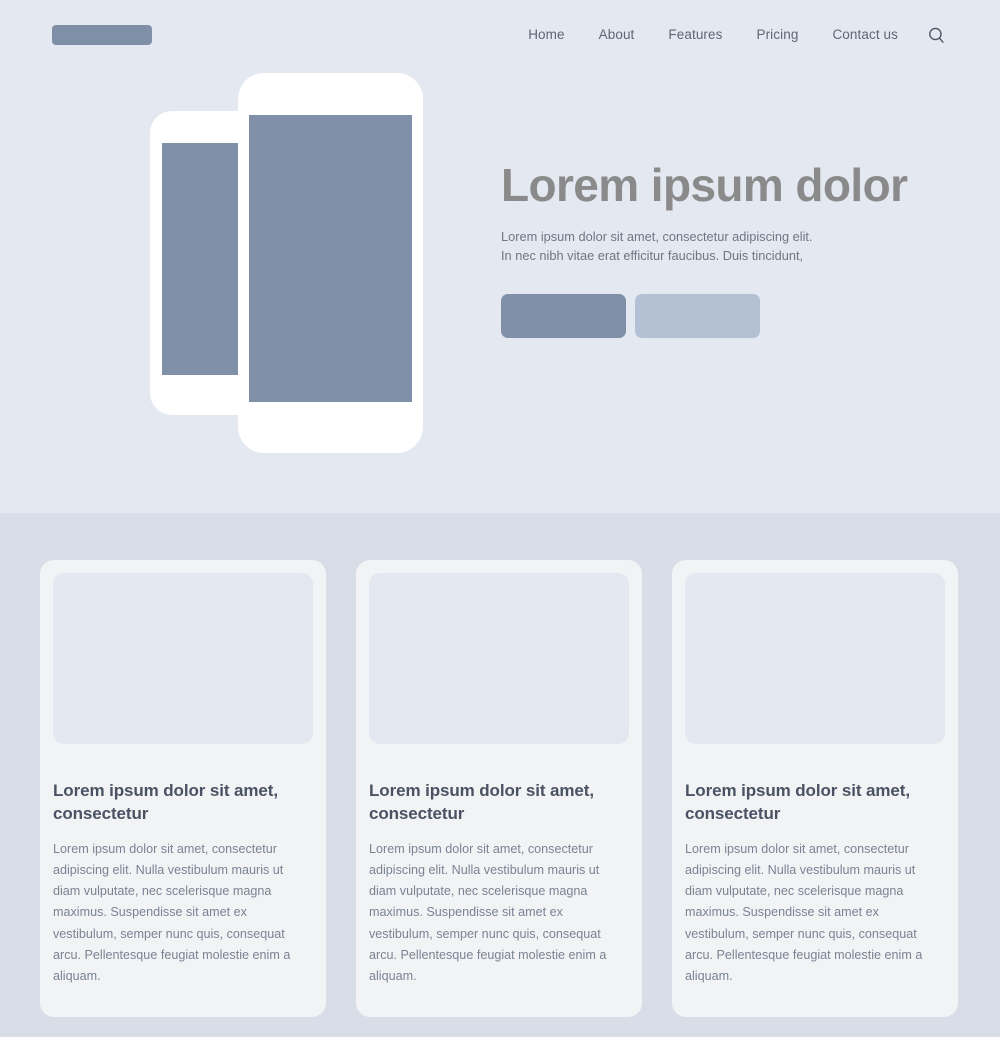  I want to click on search-icon, so click(936, 35).